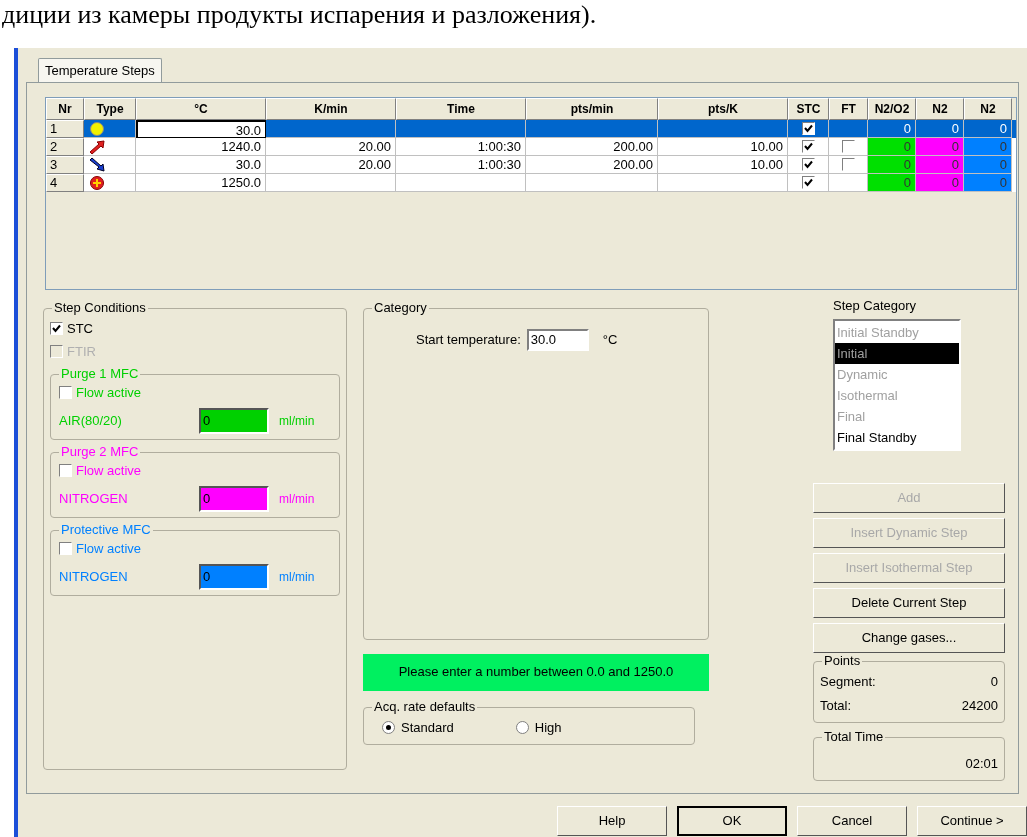 This screenshot has width=1027, height=837. I want to click on column-header: Time, so click(461, 109).